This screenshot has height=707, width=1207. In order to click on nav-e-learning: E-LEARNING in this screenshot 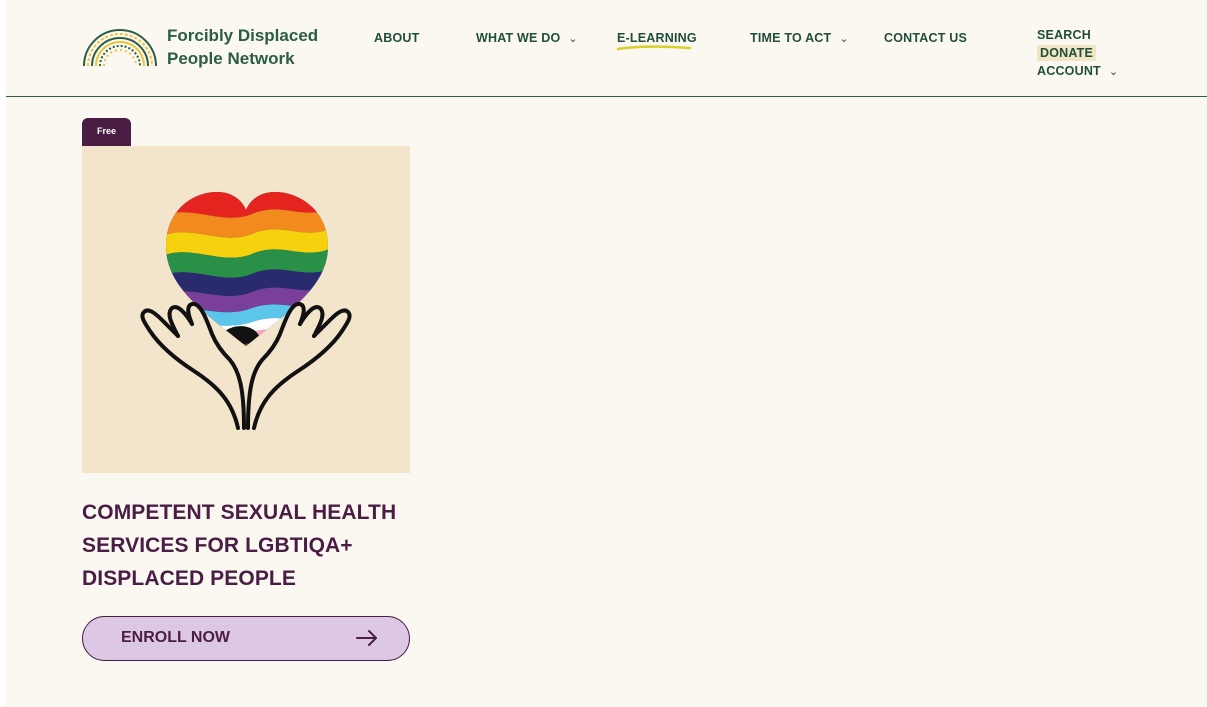, I will do `click(657, 38)`.